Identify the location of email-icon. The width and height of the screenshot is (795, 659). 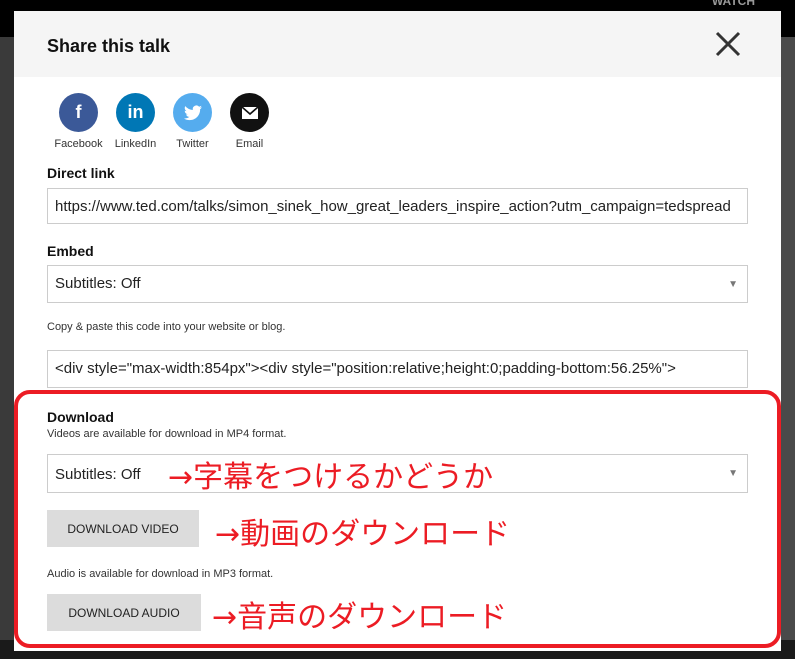
(249, 112).